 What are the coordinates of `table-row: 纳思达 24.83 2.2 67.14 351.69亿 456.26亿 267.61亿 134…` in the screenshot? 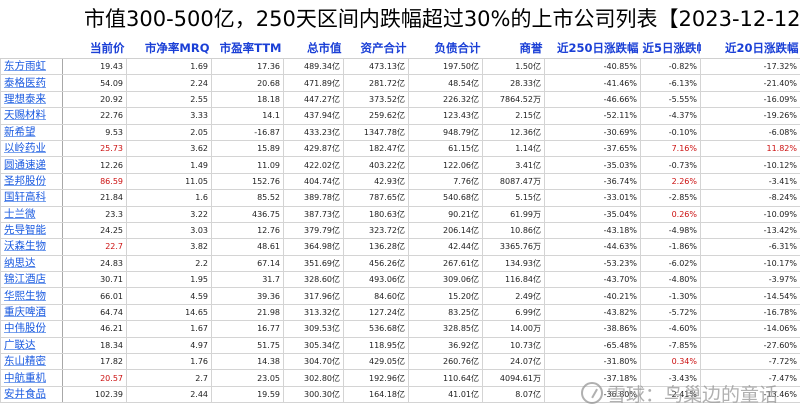 It's located at (400, 263).